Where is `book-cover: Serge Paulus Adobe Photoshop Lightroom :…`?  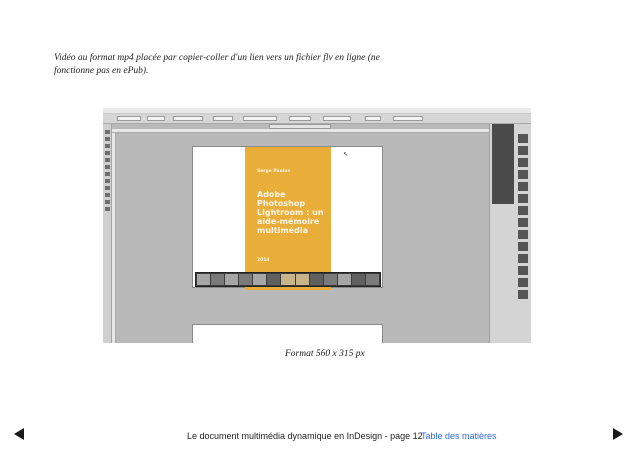
book-cover: Serge Paulus Adobe Photoshop Lightroom :… is located at coordinates (288, 218).